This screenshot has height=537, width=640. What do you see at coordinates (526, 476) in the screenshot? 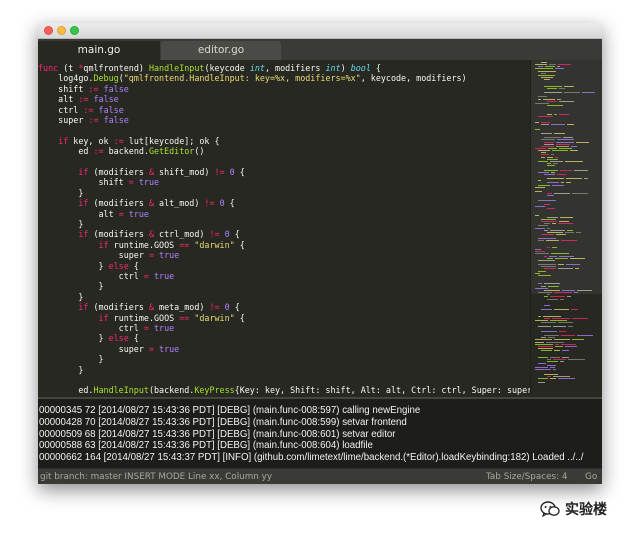
I see `tab-size-indicator: Tab Size/Spaces: 4` at bounding box center [526, 476].